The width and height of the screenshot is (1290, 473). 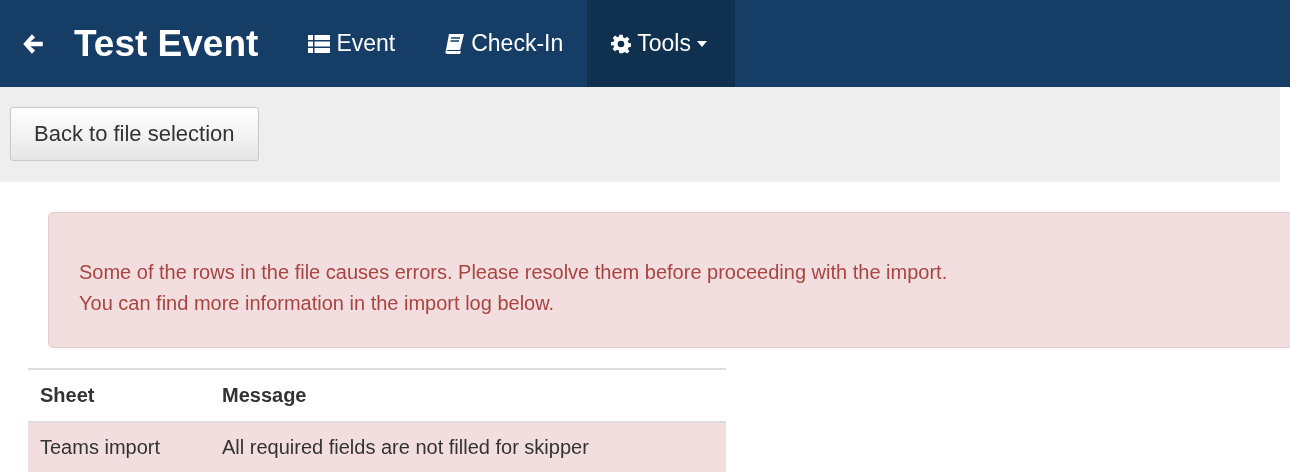 What do you see at coordinates (166, 43) in the screenshot?
I see `event-title: Test Event` at bounding box center [166, 43].